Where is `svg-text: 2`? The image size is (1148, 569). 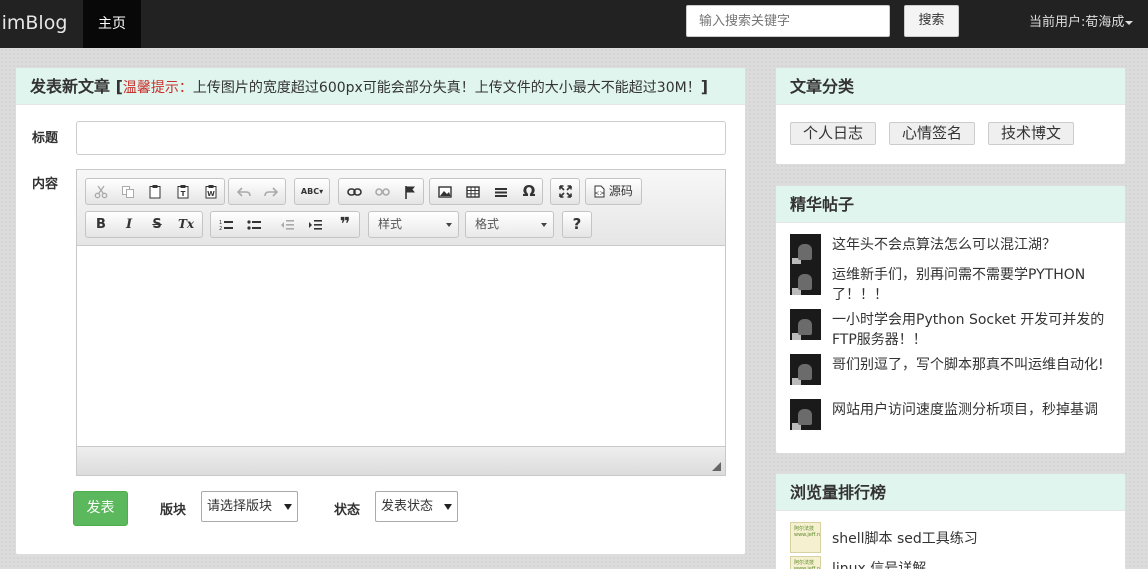
svg-text: 2 is located at coordinates (220, 228).